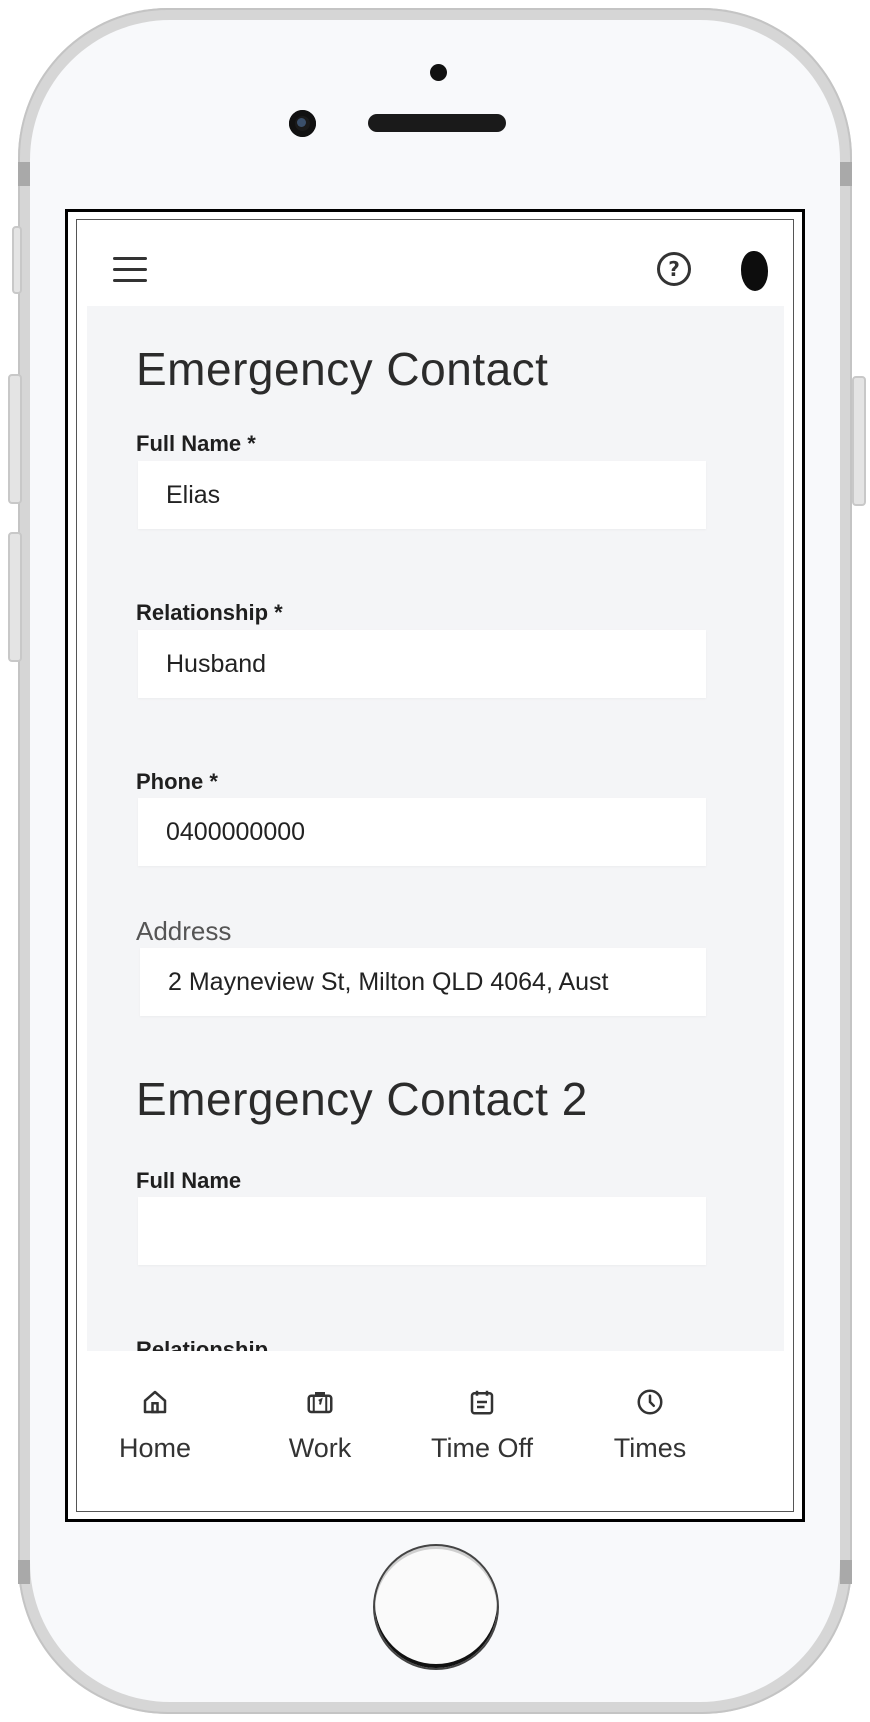  Describe the element at coordinates (189, 1180) in the screenshot. I see `full-name-2-label: Full Name` at that location.